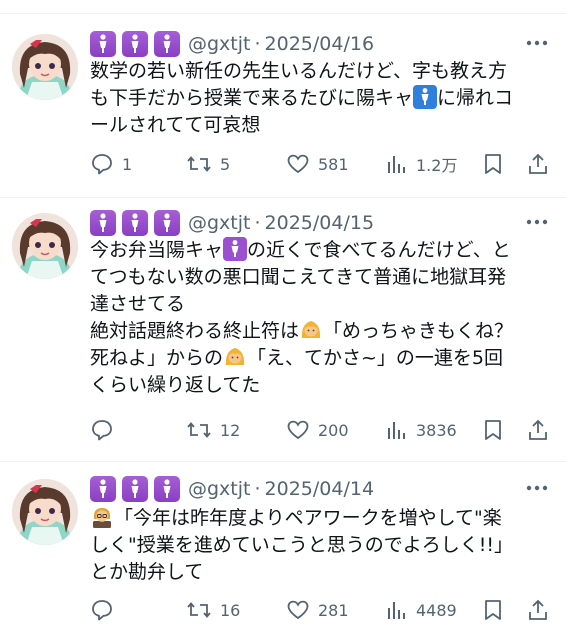 The image size is (566, 640). Describe the element at coordinates (436, 610) in the screenshot. I see `view-count: 4489` at that location.